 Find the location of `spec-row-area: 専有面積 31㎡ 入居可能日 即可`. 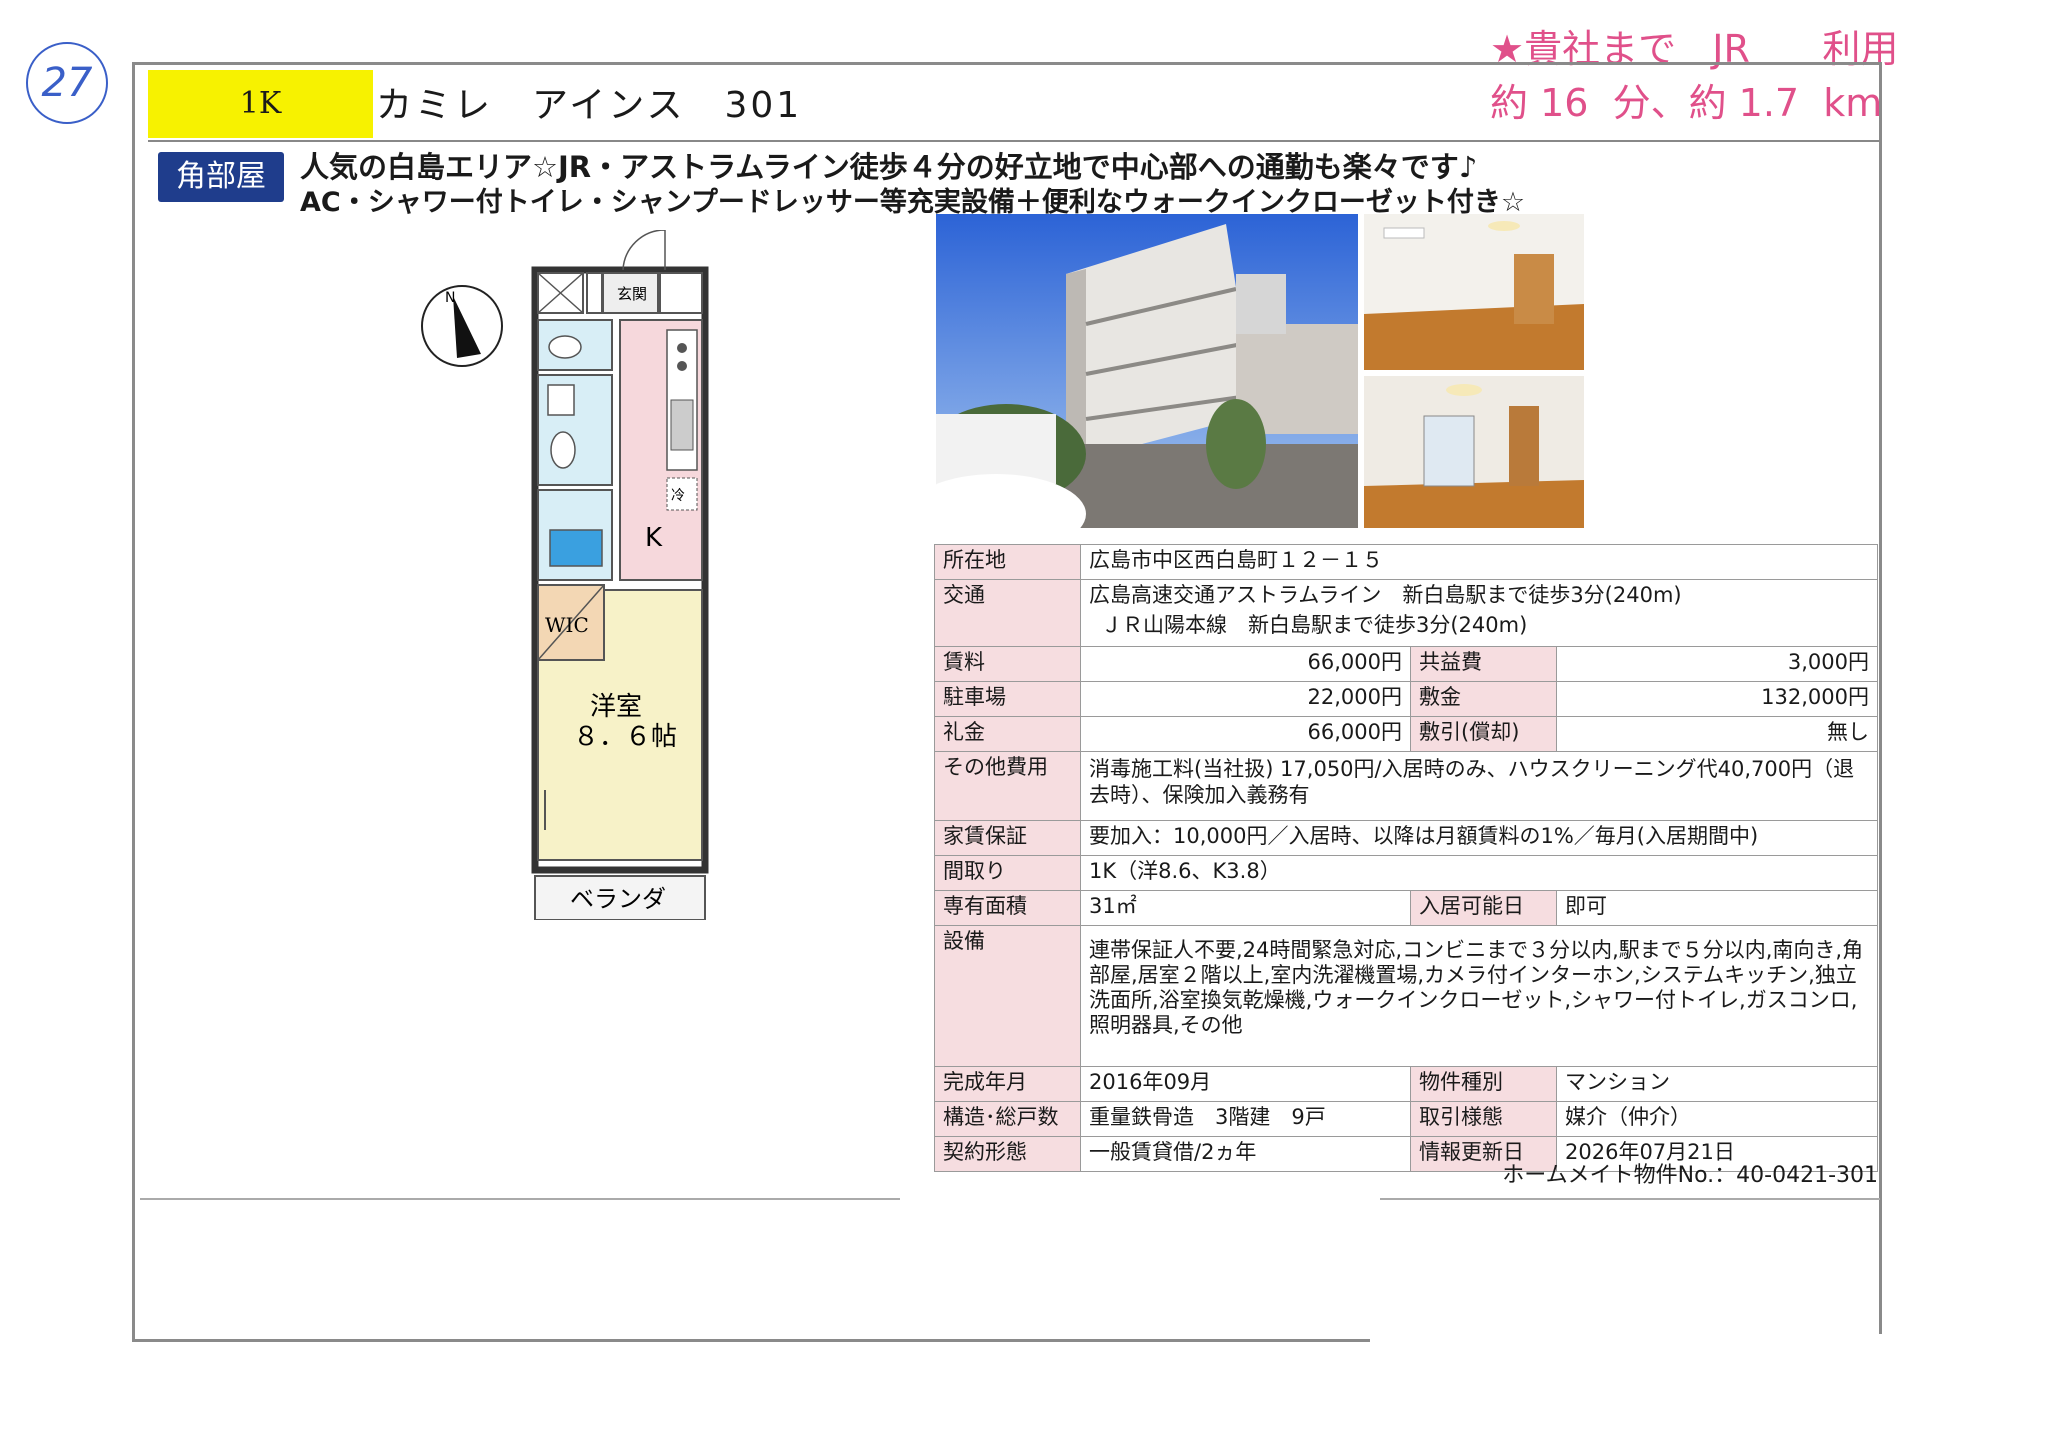

spec-row-area: 専有面積 31㎡ 入居可能日 即可 is located at coordinates (1406, 908).